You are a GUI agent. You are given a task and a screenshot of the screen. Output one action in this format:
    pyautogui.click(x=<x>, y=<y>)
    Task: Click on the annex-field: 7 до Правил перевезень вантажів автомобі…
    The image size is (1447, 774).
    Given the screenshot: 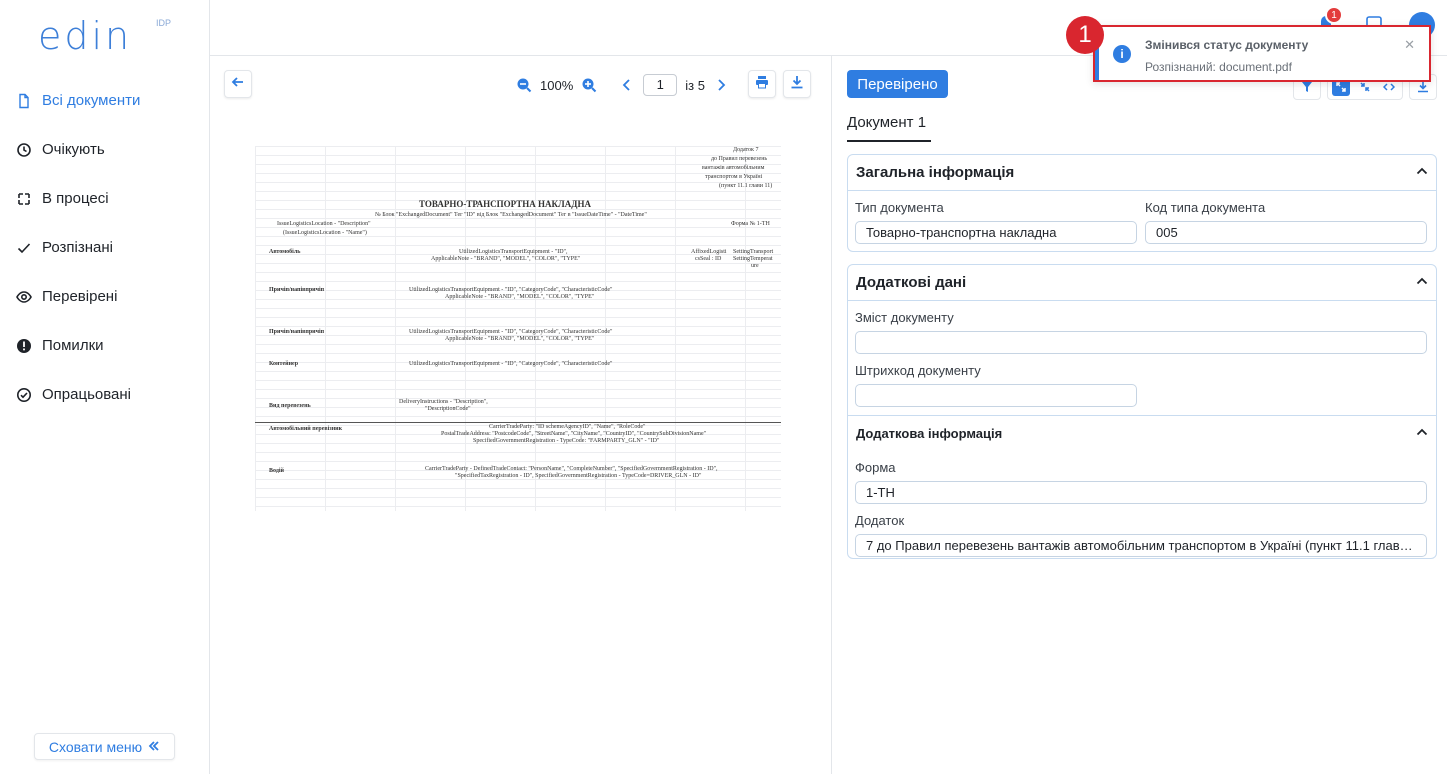 What is the action you would take?
    pyautogui.click(x=1141, y=545)
    